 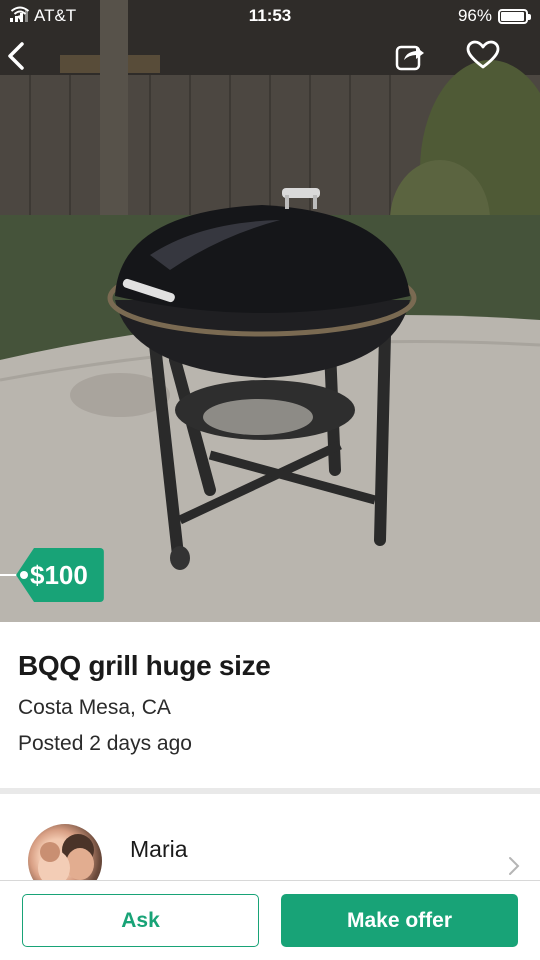 What do you see at coordinates (409, 58) in the screenshot?
I see `share-icon` at bounding box center [409, 58].